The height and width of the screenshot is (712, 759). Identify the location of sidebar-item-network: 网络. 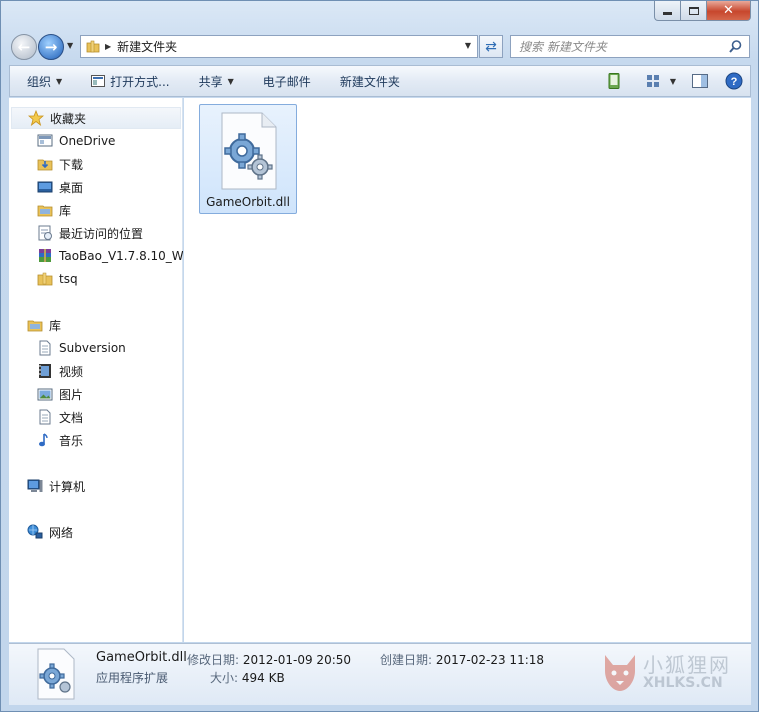
(50, 532).